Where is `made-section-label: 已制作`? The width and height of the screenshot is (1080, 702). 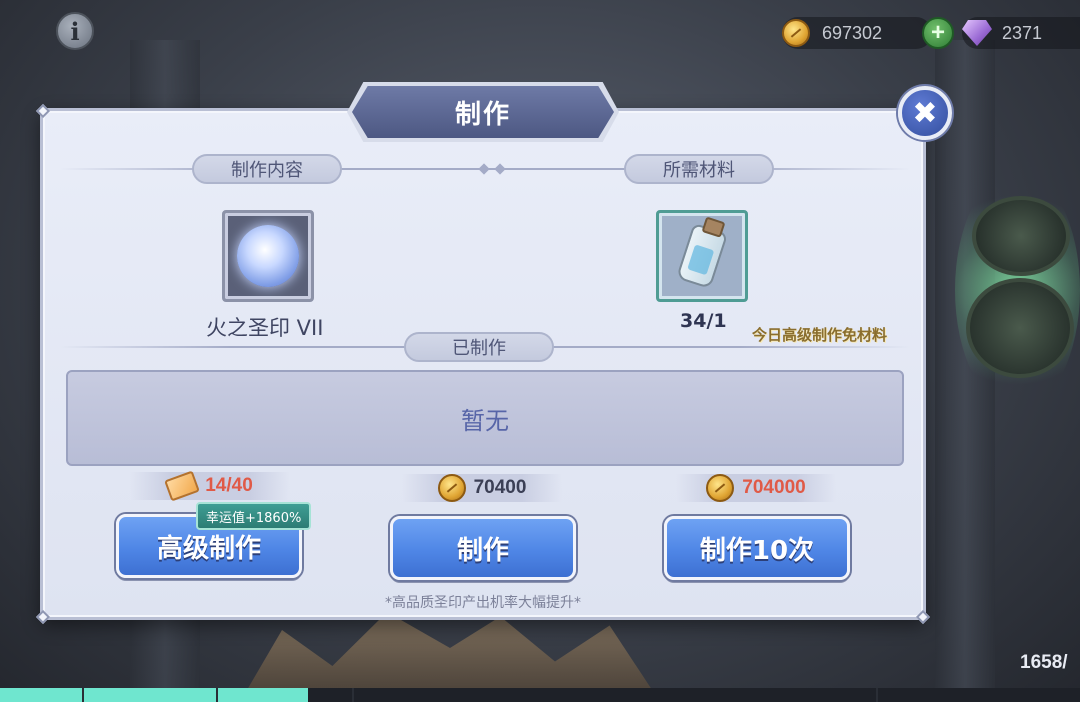
made-section-label: 已制作 is located at coordinates (479, 347).